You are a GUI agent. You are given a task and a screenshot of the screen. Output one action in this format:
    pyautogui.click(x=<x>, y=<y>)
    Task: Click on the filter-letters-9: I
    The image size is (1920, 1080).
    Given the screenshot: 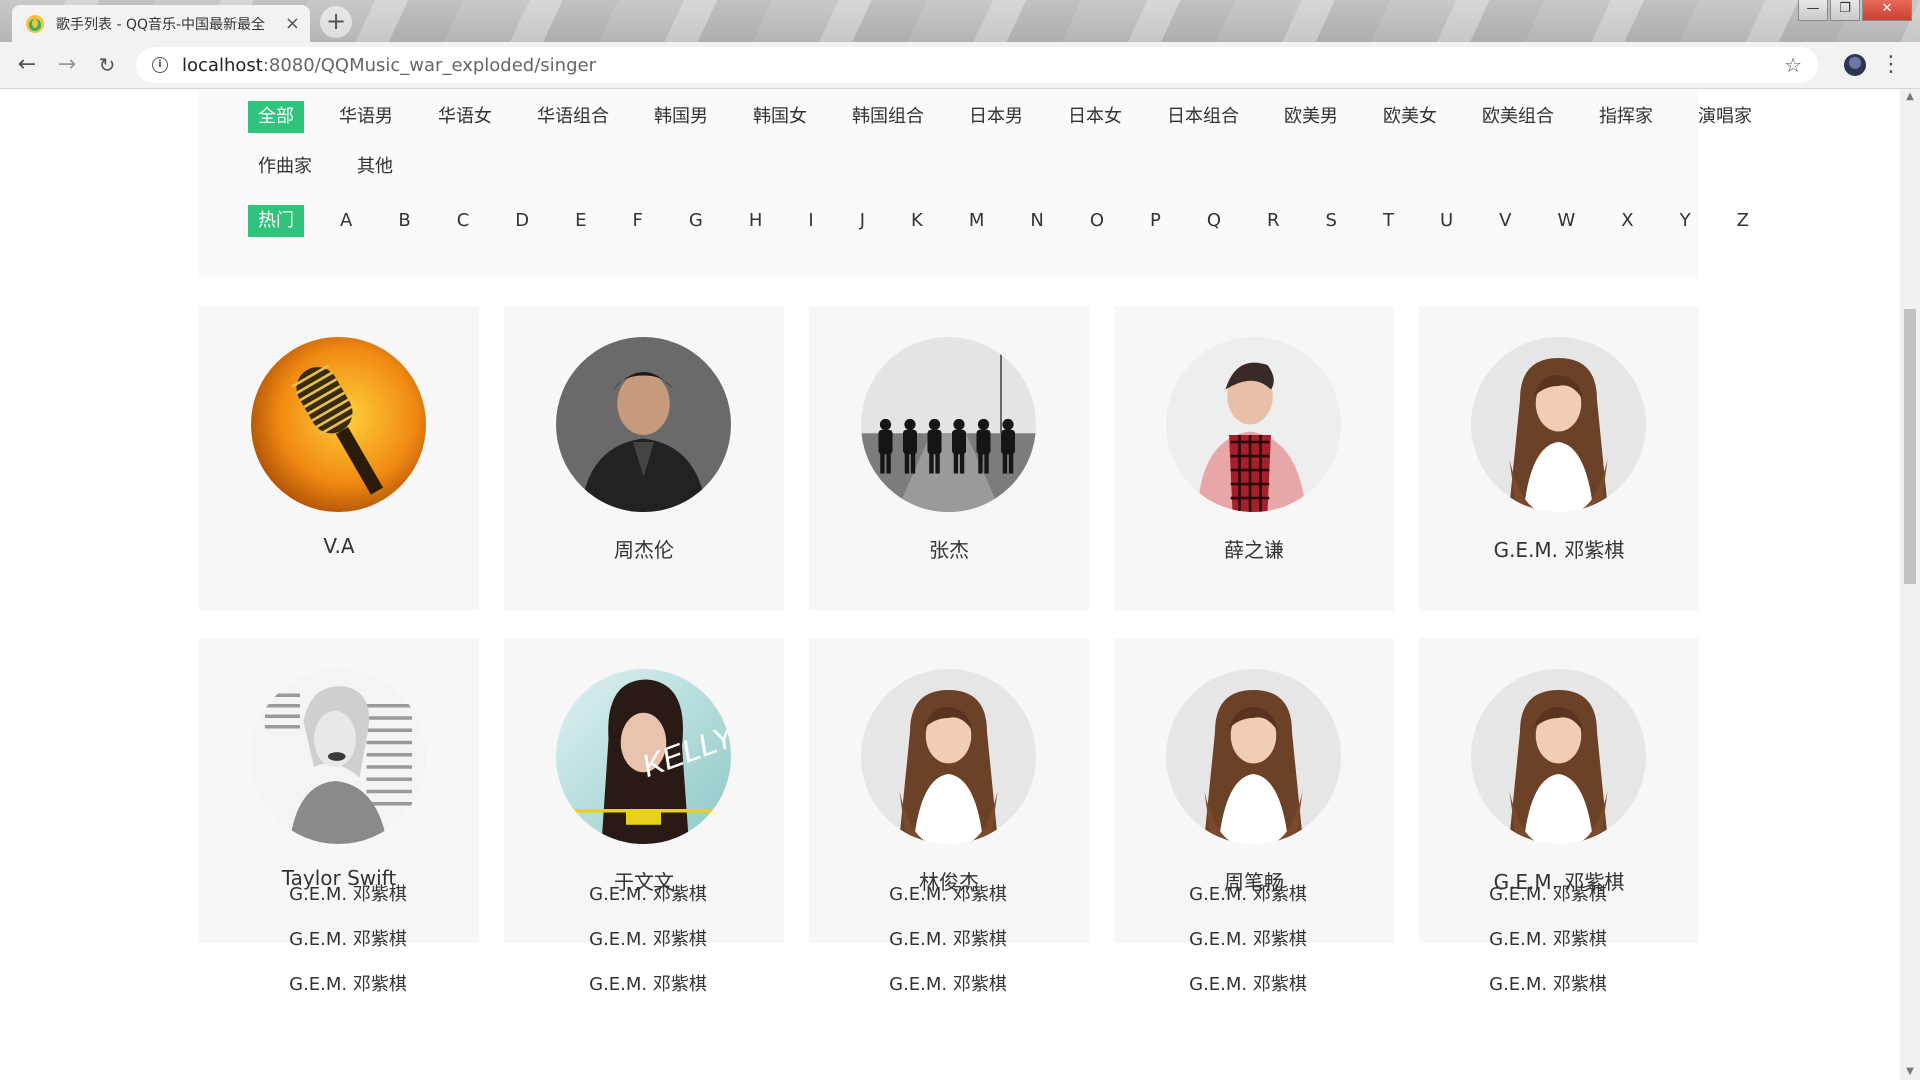 What is the action you would take?
    pyautogui.click(x=810, y=221)
    